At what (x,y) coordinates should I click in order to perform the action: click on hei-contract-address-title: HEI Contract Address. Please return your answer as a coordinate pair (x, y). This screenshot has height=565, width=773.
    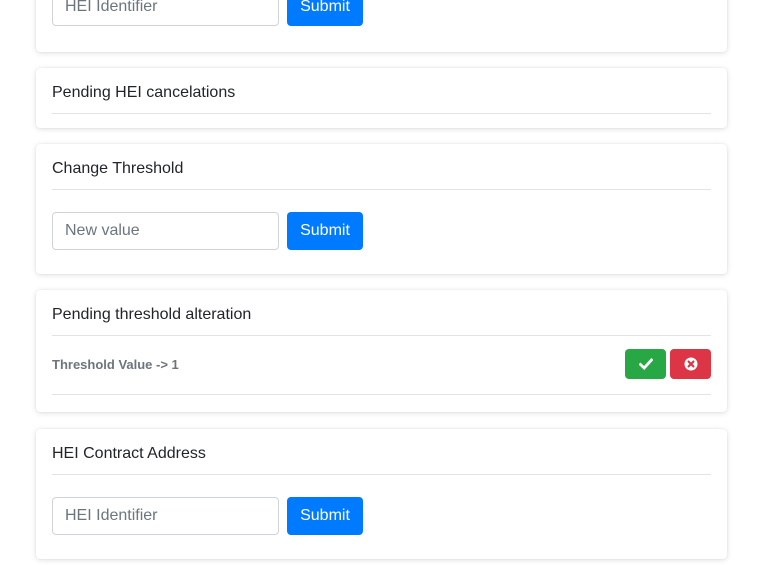
    Looking at the image, I should click on (381, 459).